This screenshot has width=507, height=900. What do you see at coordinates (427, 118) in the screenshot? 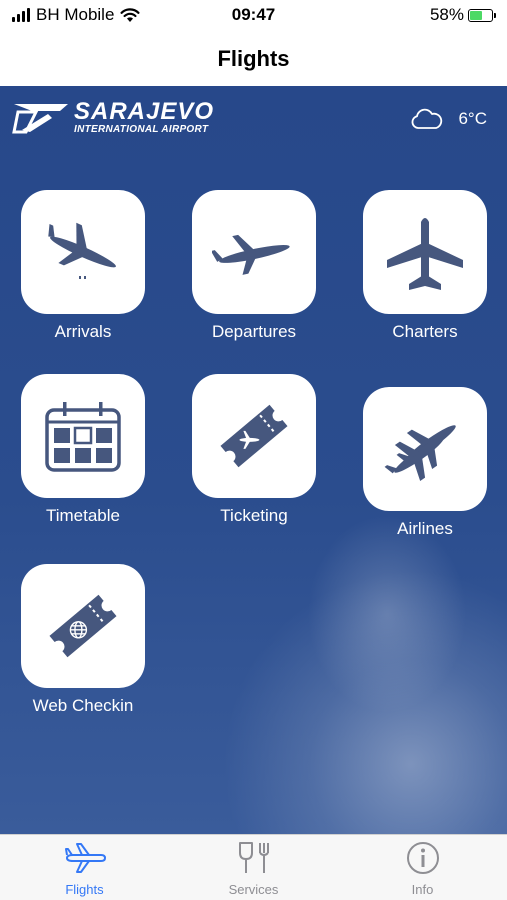
I see `cloud-icon` at bounding box center [427, 118].